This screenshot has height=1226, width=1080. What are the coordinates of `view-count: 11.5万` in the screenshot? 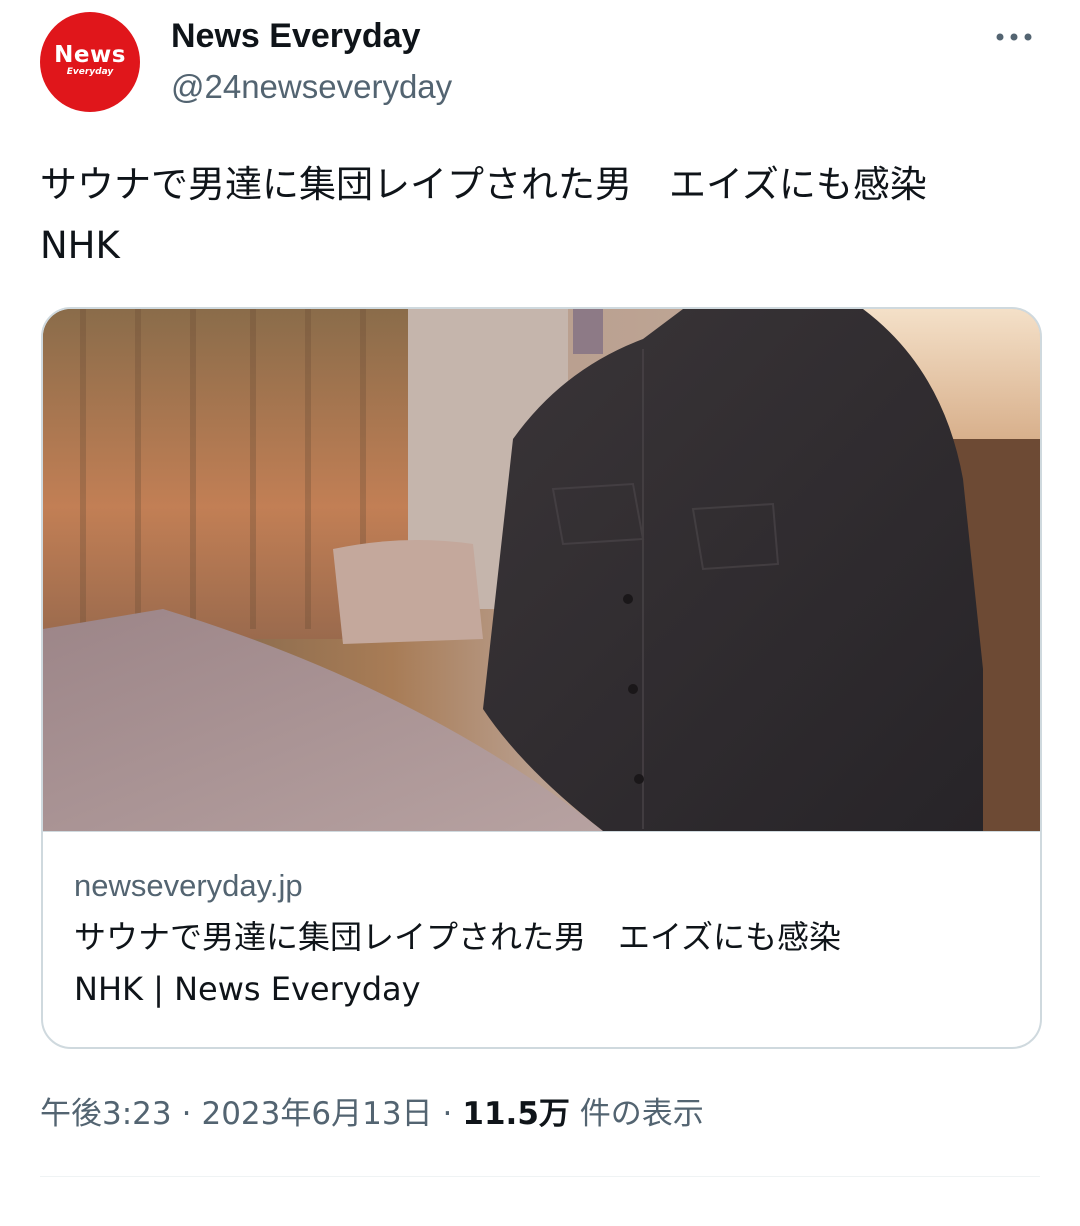 It's located at (516, 1114).